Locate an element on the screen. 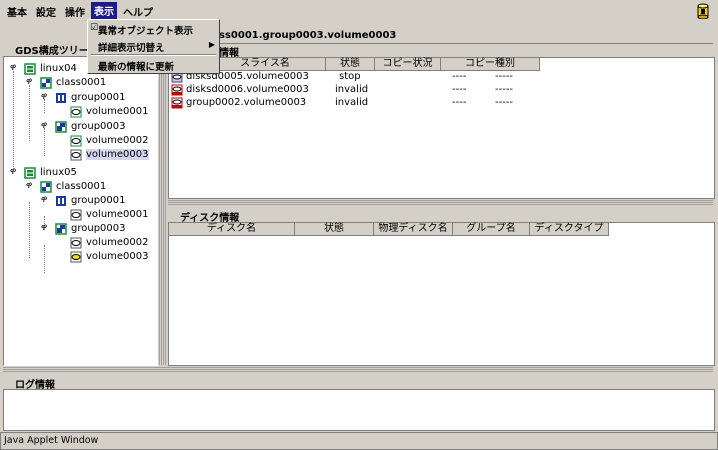  check-icon: ☑ is located at coordinates (94, 28).